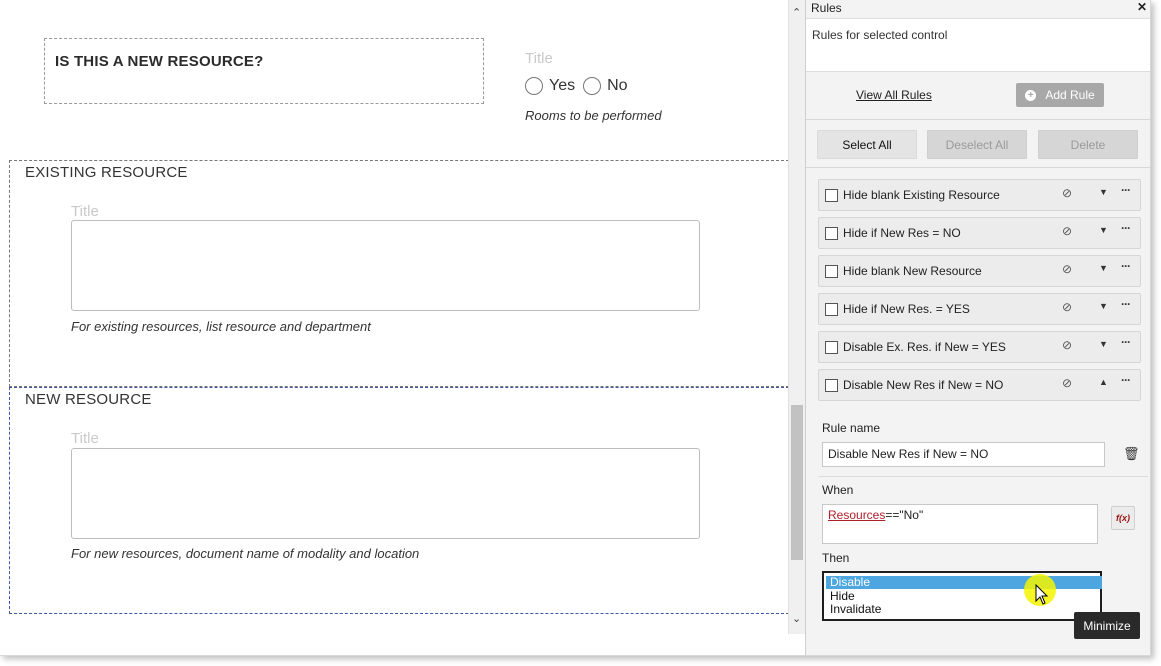  Describe the element at coordinates (904, 515) in the screenshot. I see `expression-operator: =="No"` at that location.